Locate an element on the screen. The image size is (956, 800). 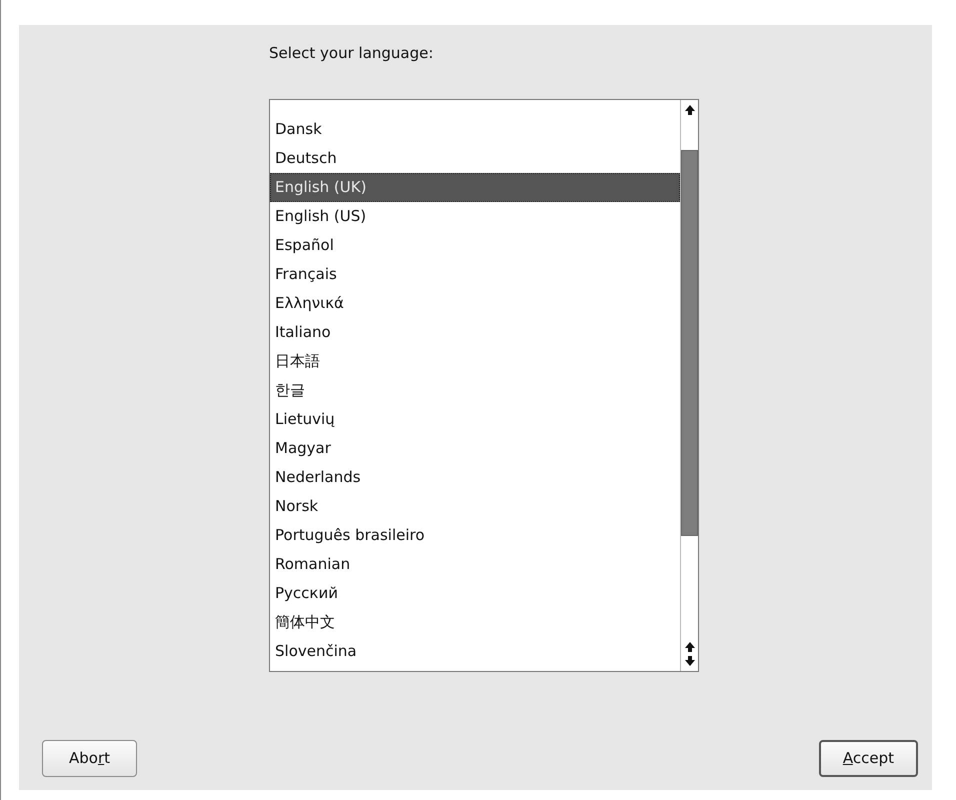
dialog-button: Abort is located at coordinates (90, 758).